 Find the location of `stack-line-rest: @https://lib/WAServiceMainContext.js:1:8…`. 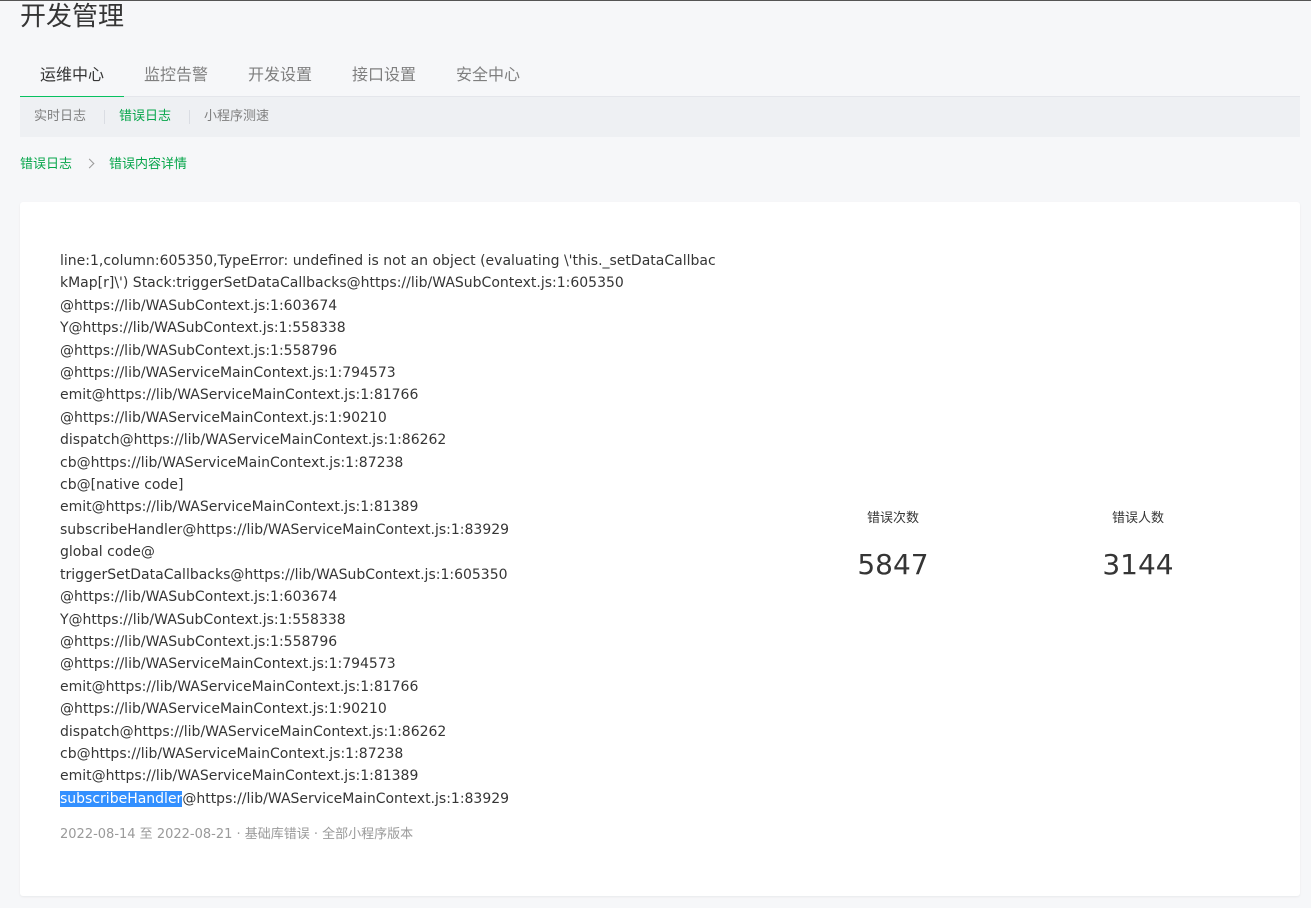

stack-line-rest: @https://lib/WAServiceMainContext.js:1:8… is located at coordinates (346, 798).